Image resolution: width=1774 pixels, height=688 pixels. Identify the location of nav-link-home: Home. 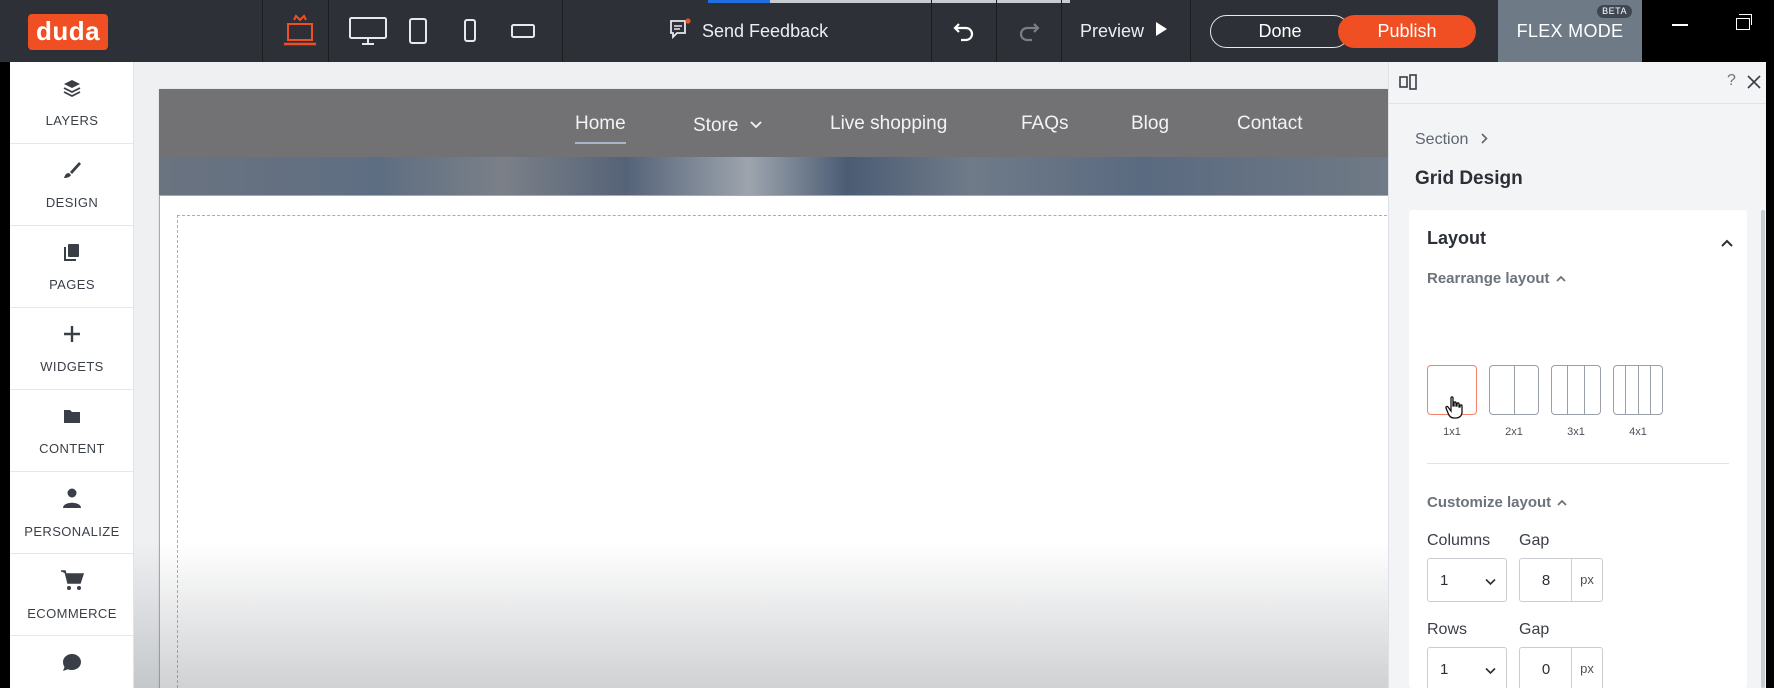
(600, 128).